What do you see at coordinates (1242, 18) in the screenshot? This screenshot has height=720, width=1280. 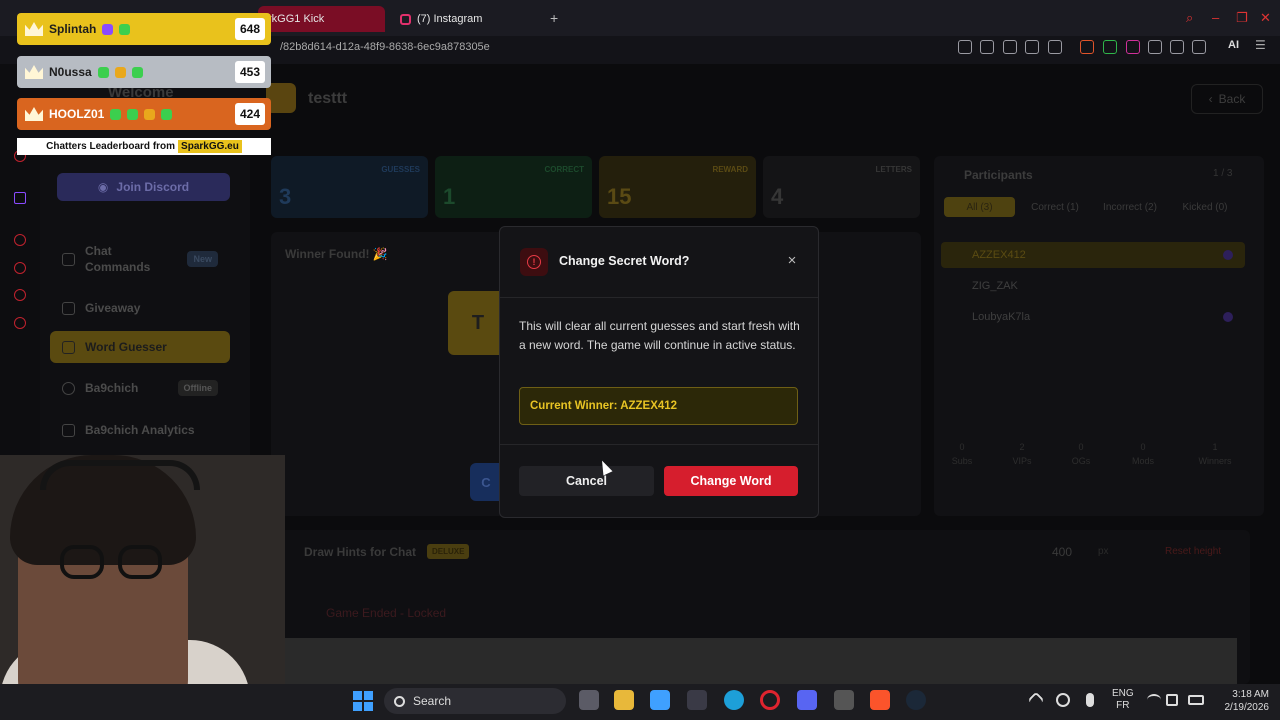 I see `maximize-icon: ❐` at bounding box center [1242, 18].